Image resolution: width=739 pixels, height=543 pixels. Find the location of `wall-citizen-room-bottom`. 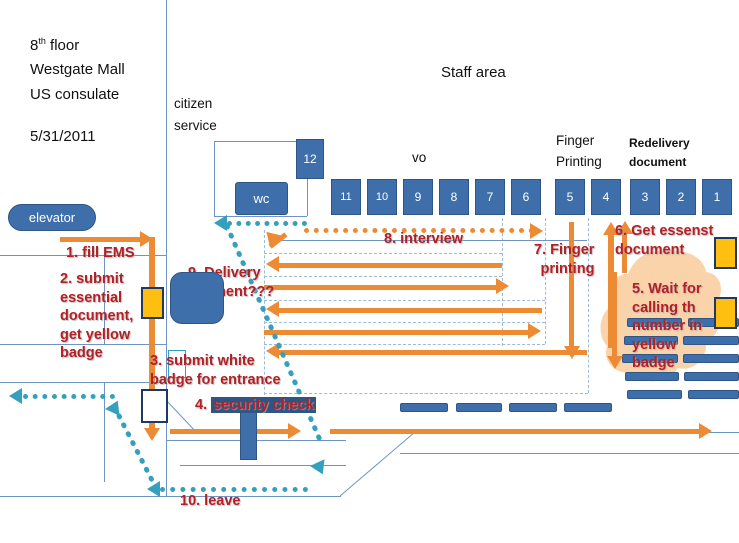

wall-citizen-room-bottom is located at coordinates (260, 216).